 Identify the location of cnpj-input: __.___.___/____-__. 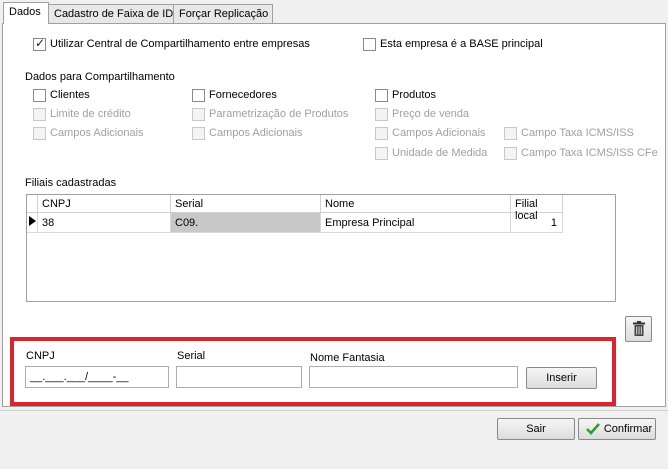
(97, 377).